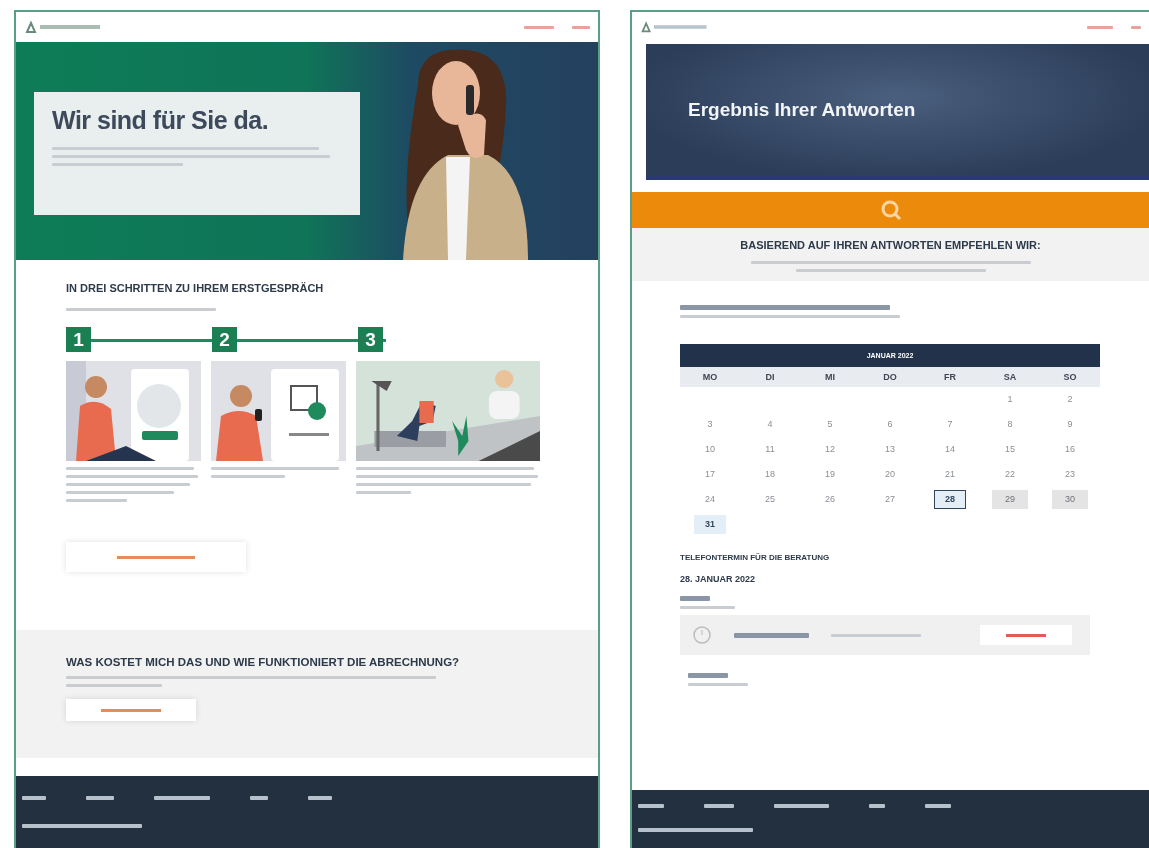  I want to click on calendar-day: 19, so click(830, 474).